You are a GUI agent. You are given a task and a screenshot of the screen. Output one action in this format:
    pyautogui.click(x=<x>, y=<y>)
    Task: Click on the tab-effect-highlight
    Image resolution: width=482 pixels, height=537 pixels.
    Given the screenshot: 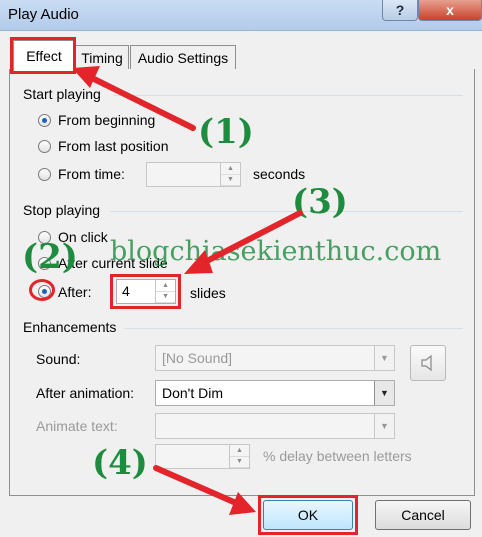 What is the action you would take?
    pyautogui.click(x=43, y=55)
    